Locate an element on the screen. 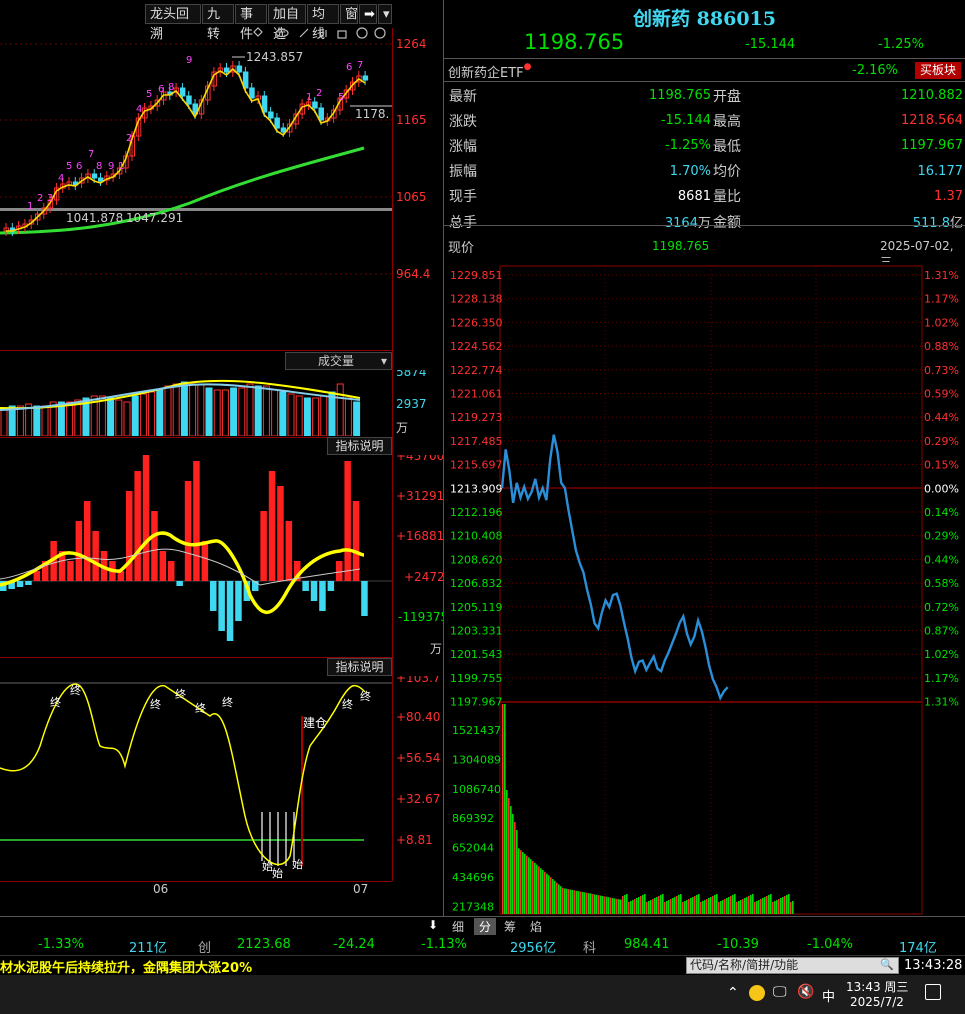 This screenshot has height=1014, width=965. intraday-price-tick: 1206.832 is located at coordinates (476, 583).